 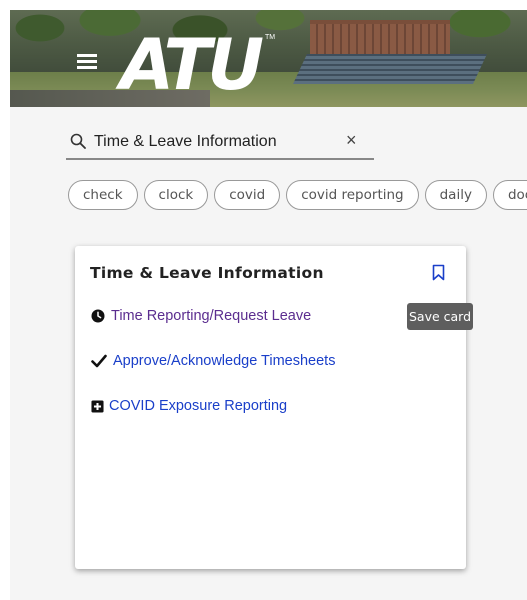 I want to click on chip-clock: clock, so click(x=176, y=195).